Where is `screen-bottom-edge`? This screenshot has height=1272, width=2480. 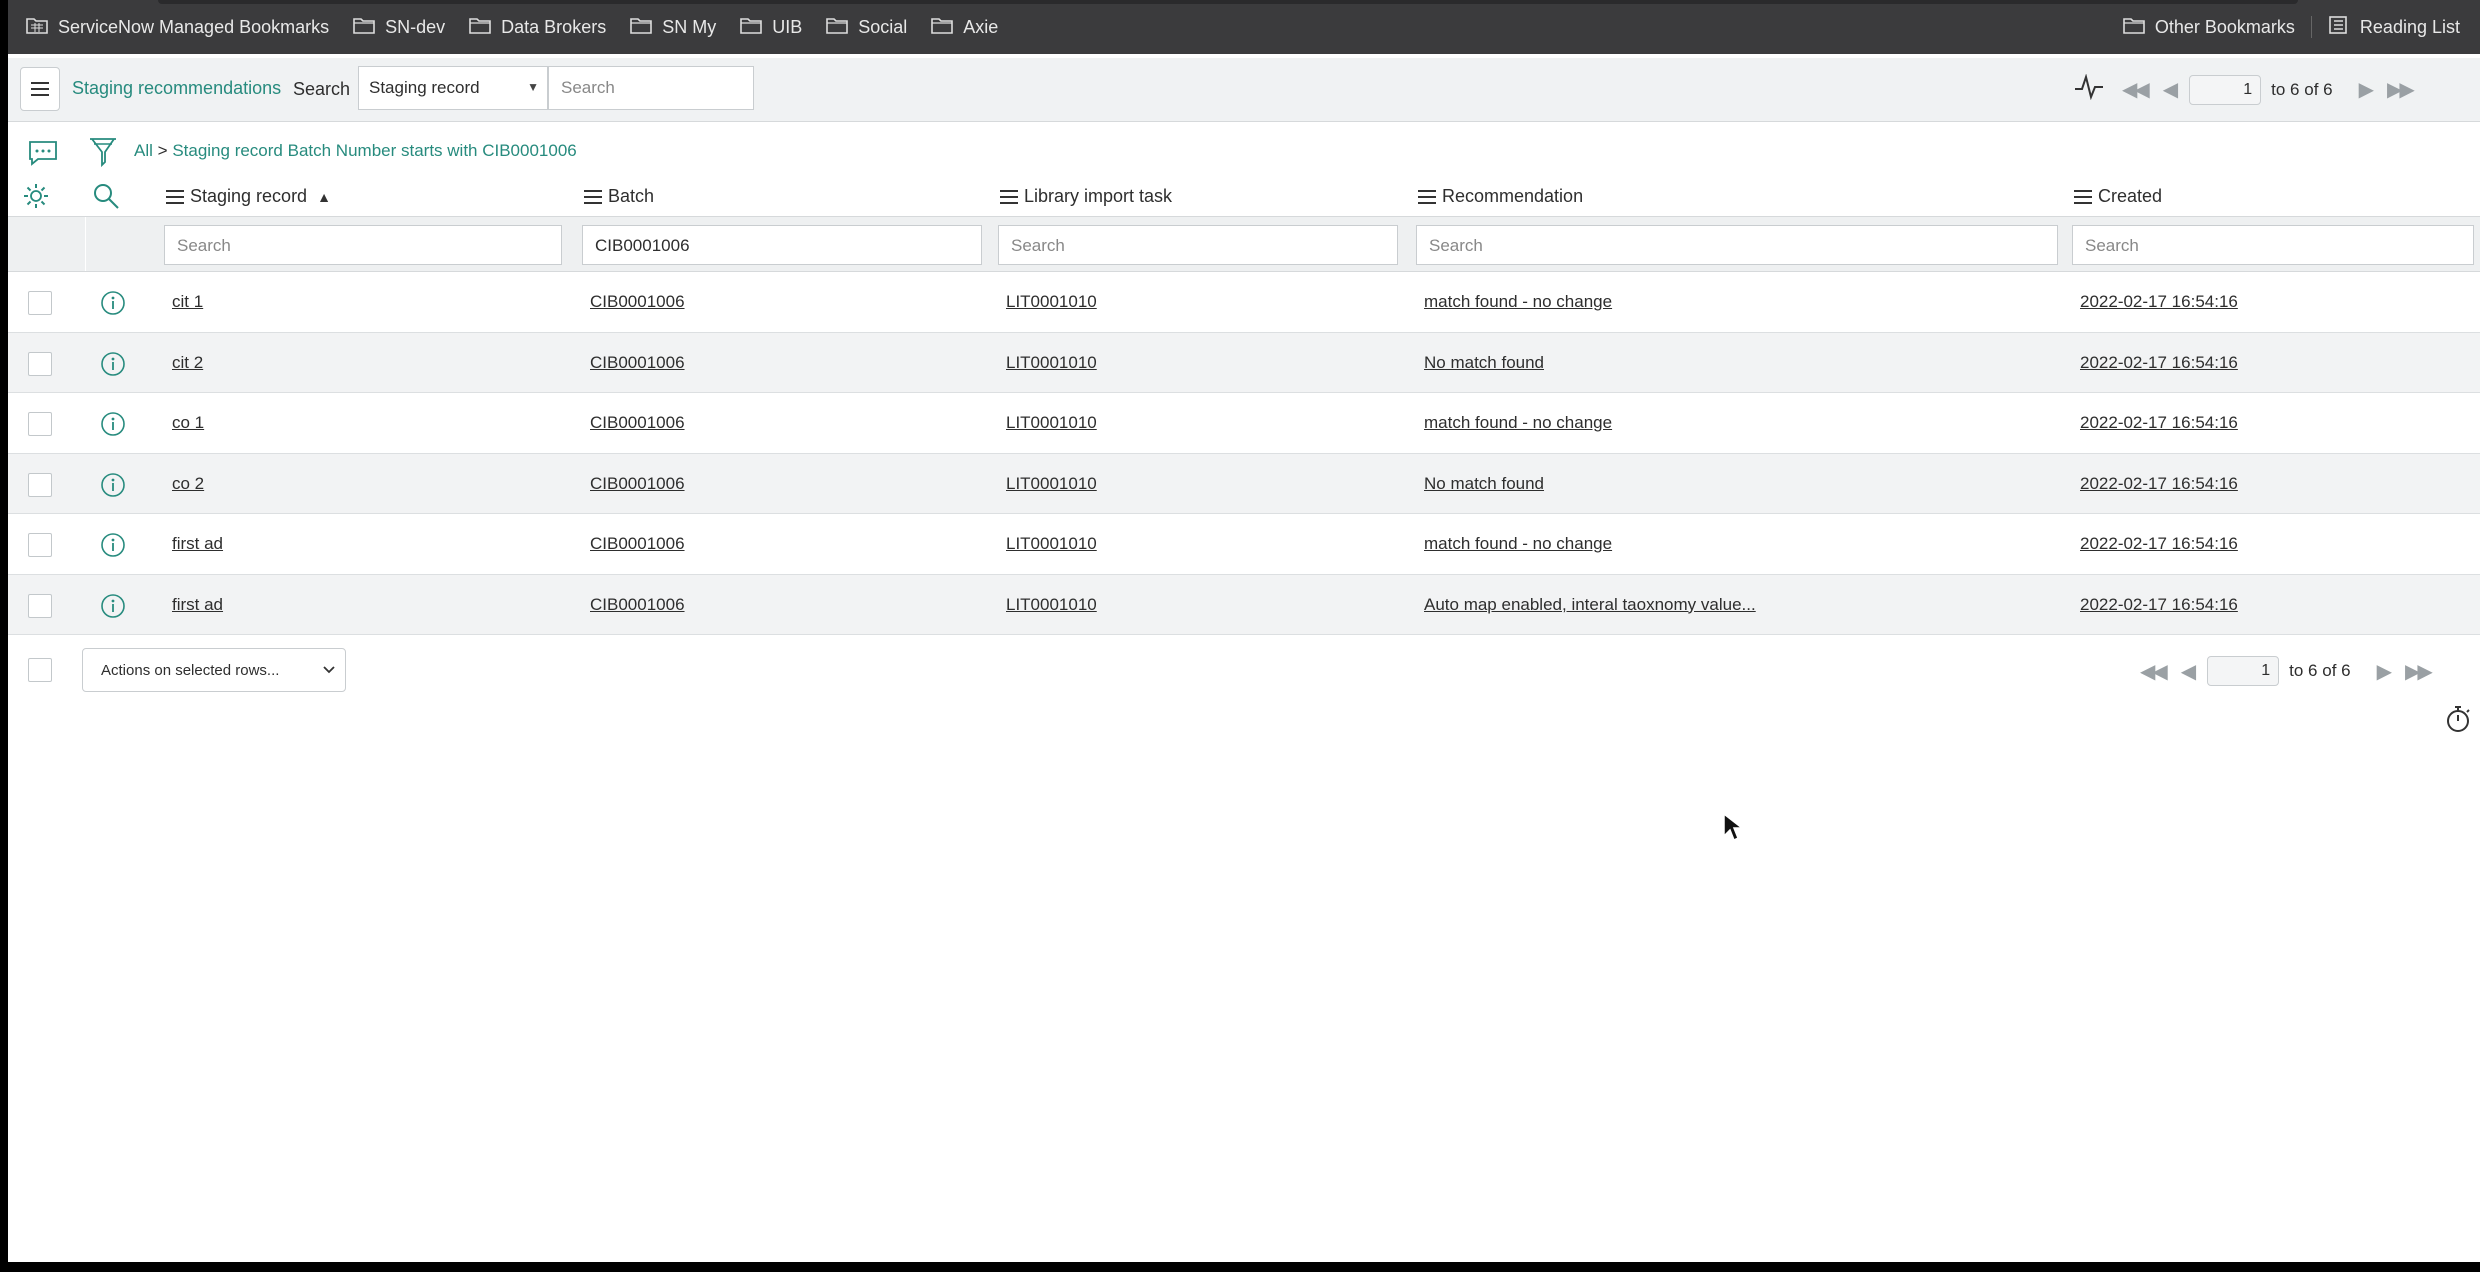 screen-bottom-edge is located at coordinates (1240, 1267).